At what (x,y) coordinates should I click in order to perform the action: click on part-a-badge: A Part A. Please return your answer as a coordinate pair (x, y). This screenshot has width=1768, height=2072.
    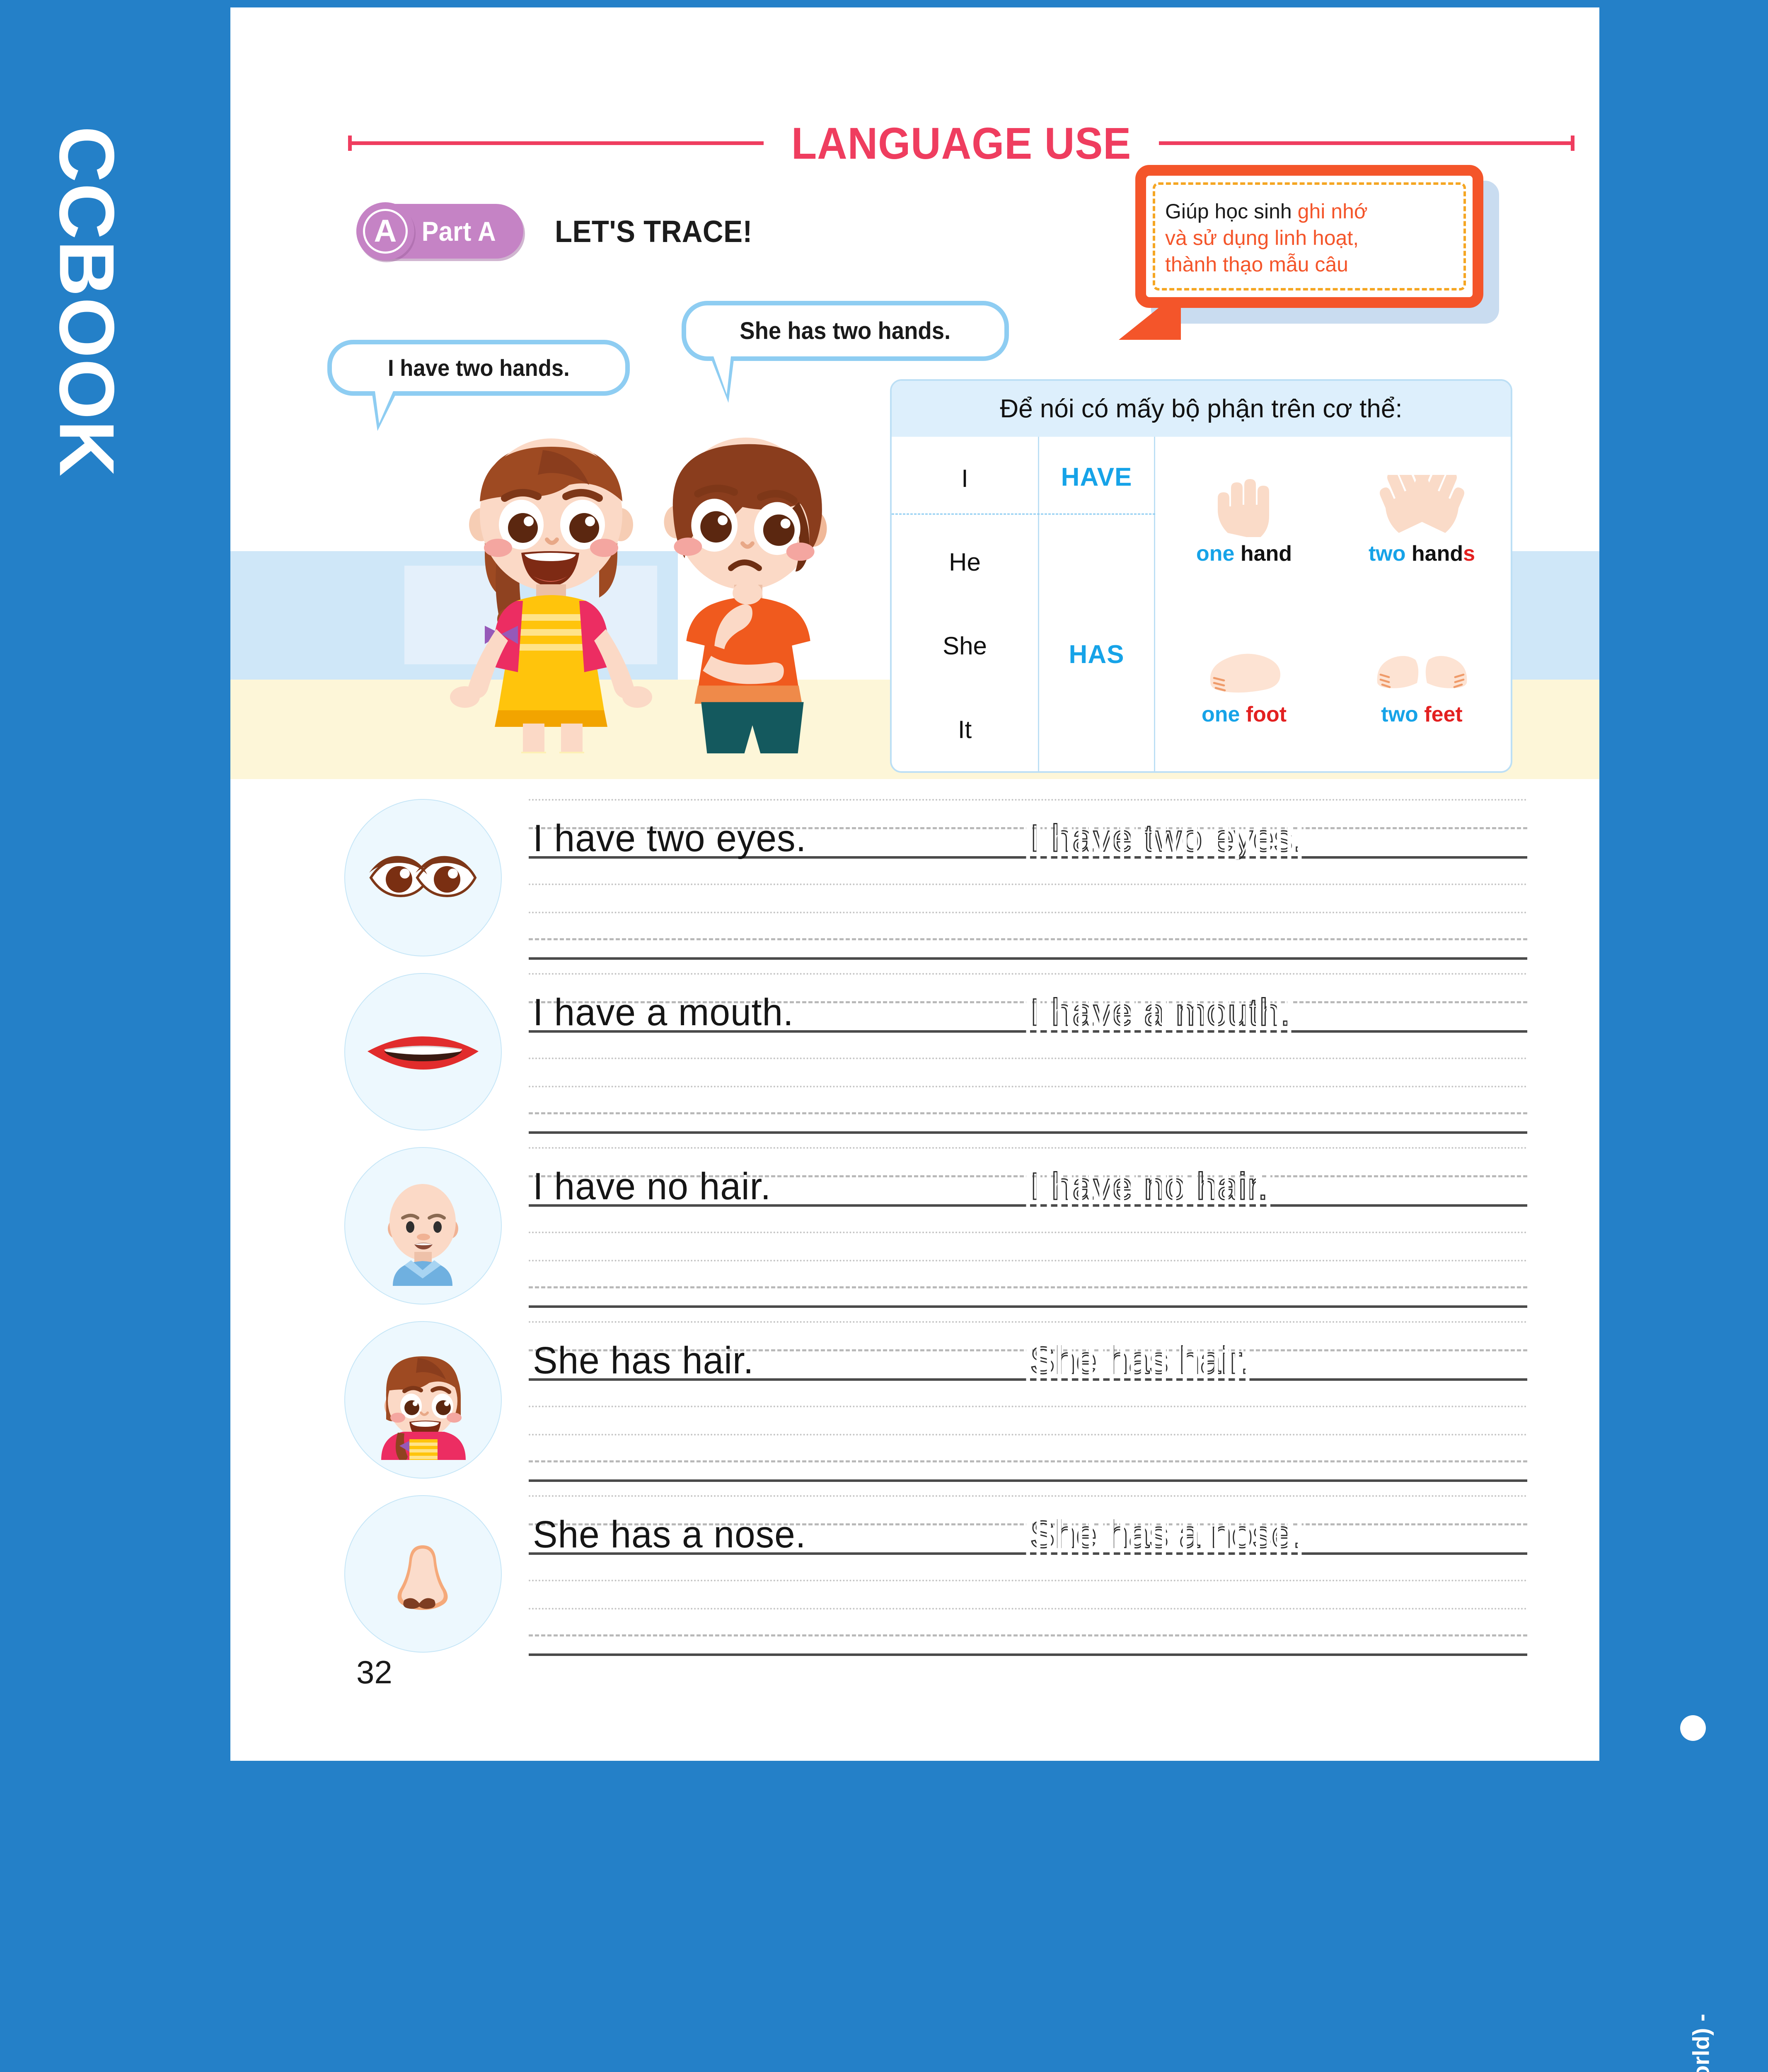
    Looking at the image, I should click on (440, 231).